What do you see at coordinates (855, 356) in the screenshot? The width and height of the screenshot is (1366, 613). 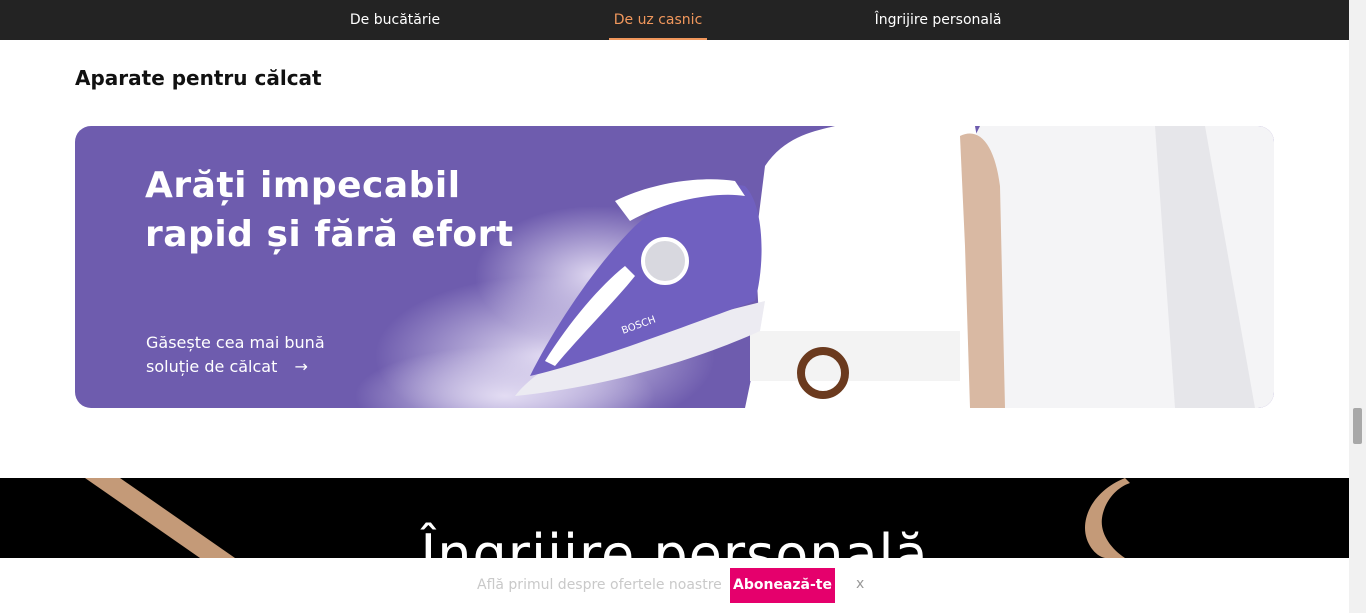 I see `dress-belt` at bounding box center [855, 356].